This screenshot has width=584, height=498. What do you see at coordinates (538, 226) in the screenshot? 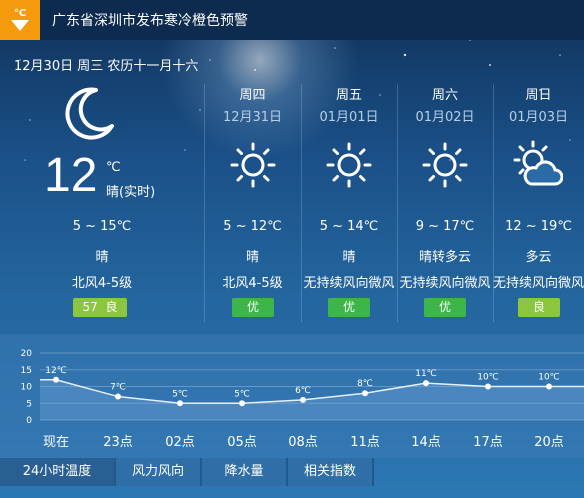
I see `day-temp-range: 12 ~ 19℃` at bounding box center [538, 226].